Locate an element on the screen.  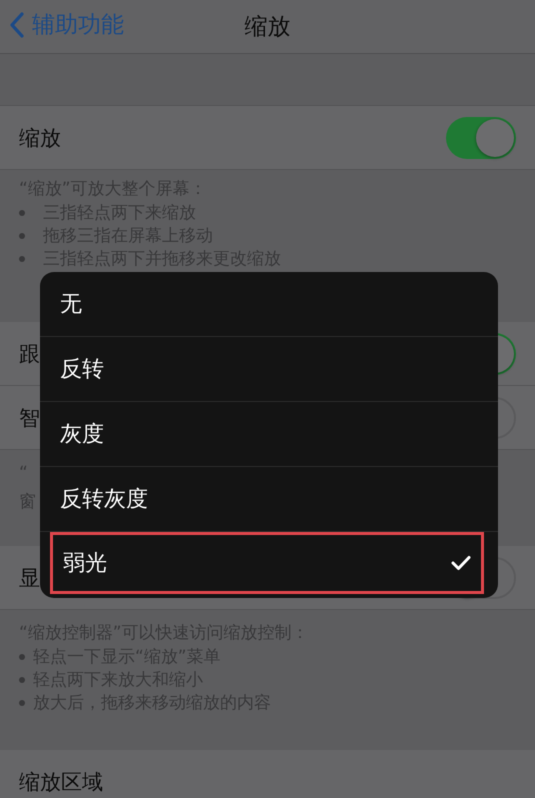
menu-item: 无 is located at coordinates (269, 304).